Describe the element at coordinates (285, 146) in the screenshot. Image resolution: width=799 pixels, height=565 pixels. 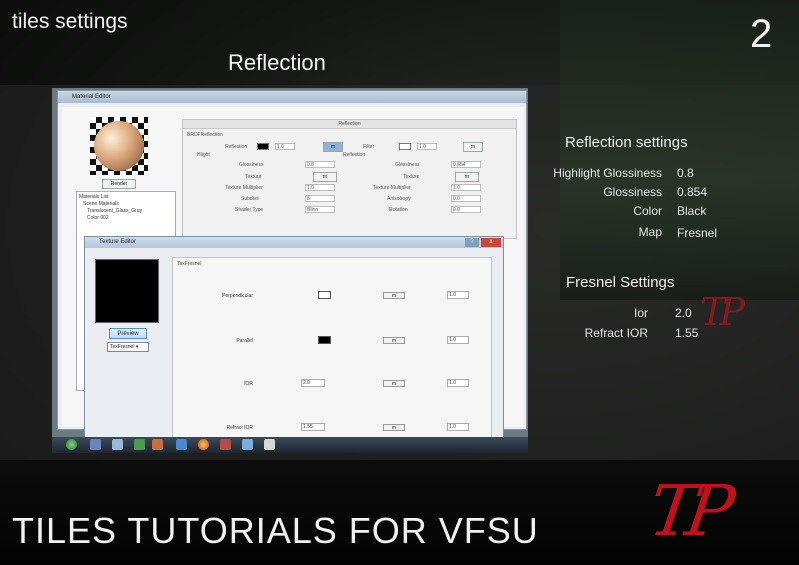
I see `reflection-amount-field: 1.0` at that location.